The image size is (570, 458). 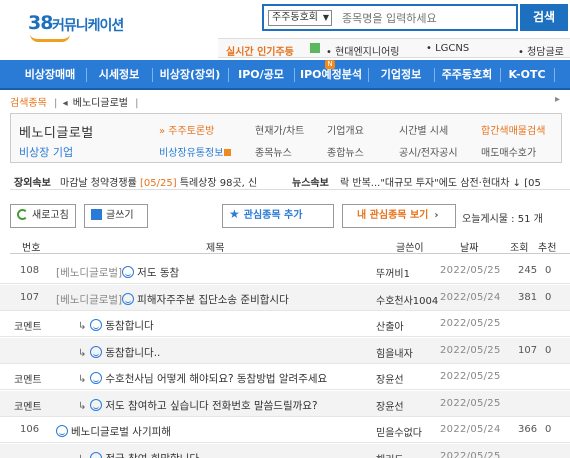 What do you see at coordinates (390, 454) in the screenshot?
I see `row-author: 해리드` at bounding box center [390, 454].